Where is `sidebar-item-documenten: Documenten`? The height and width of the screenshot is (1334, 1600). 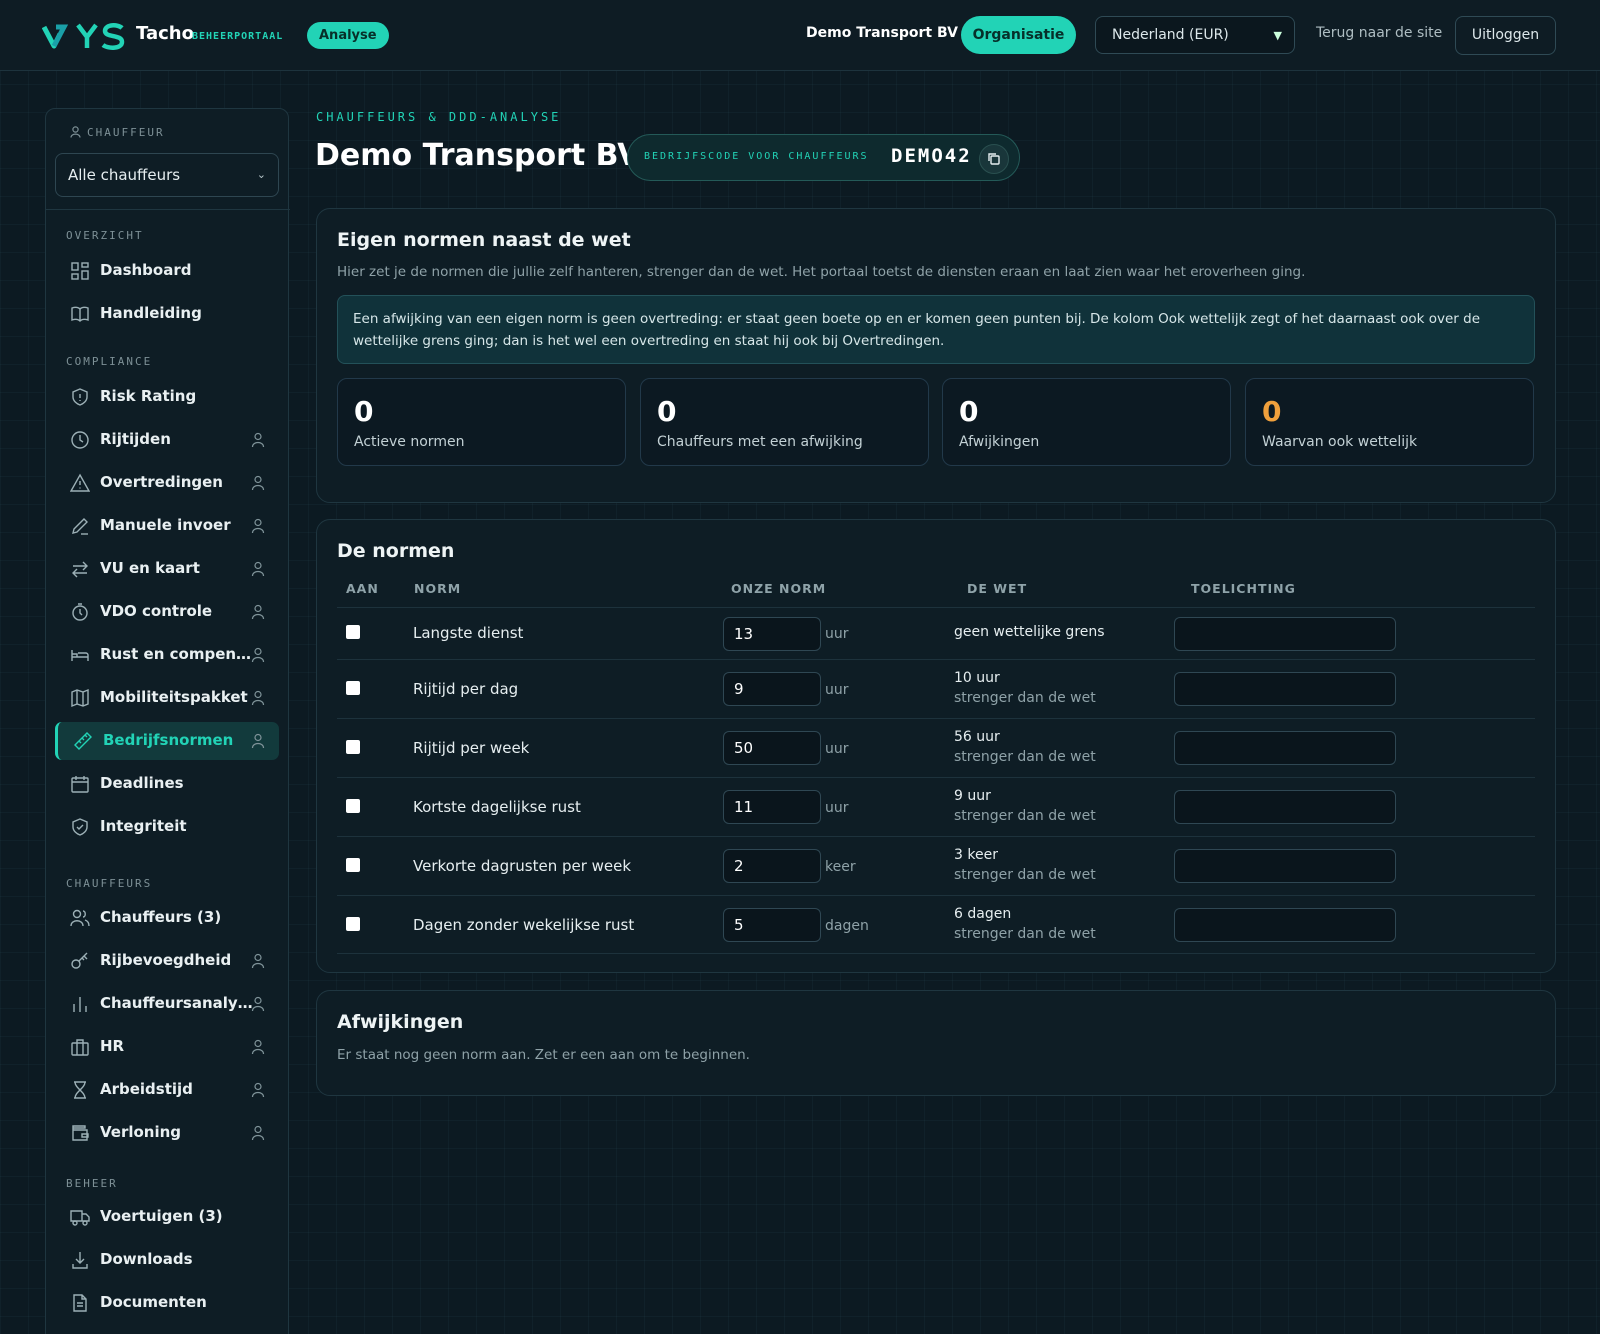 sidebar-item-documenten: Documenten is located at coordinates (167, 1303).